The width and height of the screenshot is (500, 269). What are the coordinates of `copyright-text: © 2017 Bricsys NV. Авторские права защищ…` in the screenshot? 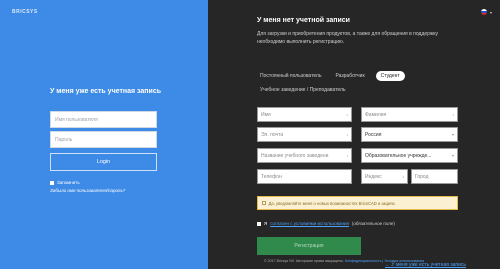 It's located at (304, 261).